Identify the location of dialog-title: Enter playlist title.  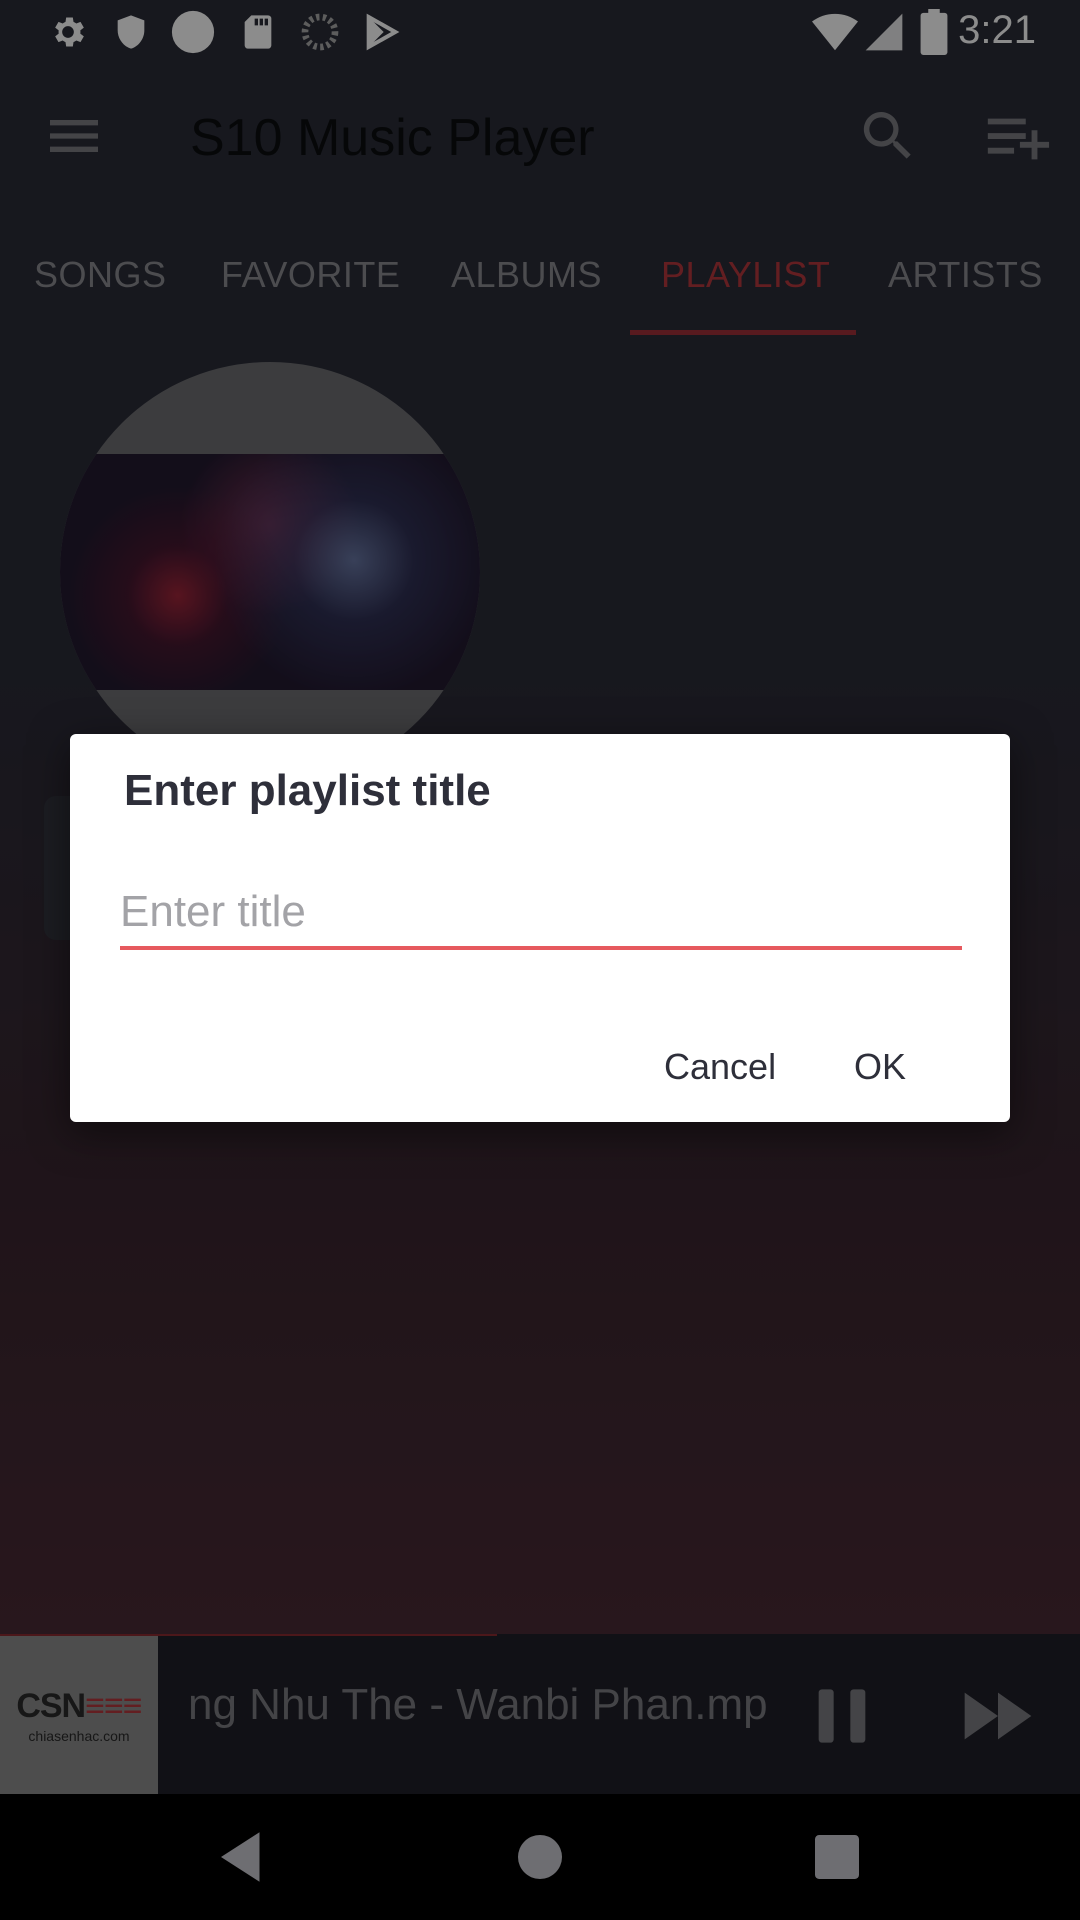
(307, 790).